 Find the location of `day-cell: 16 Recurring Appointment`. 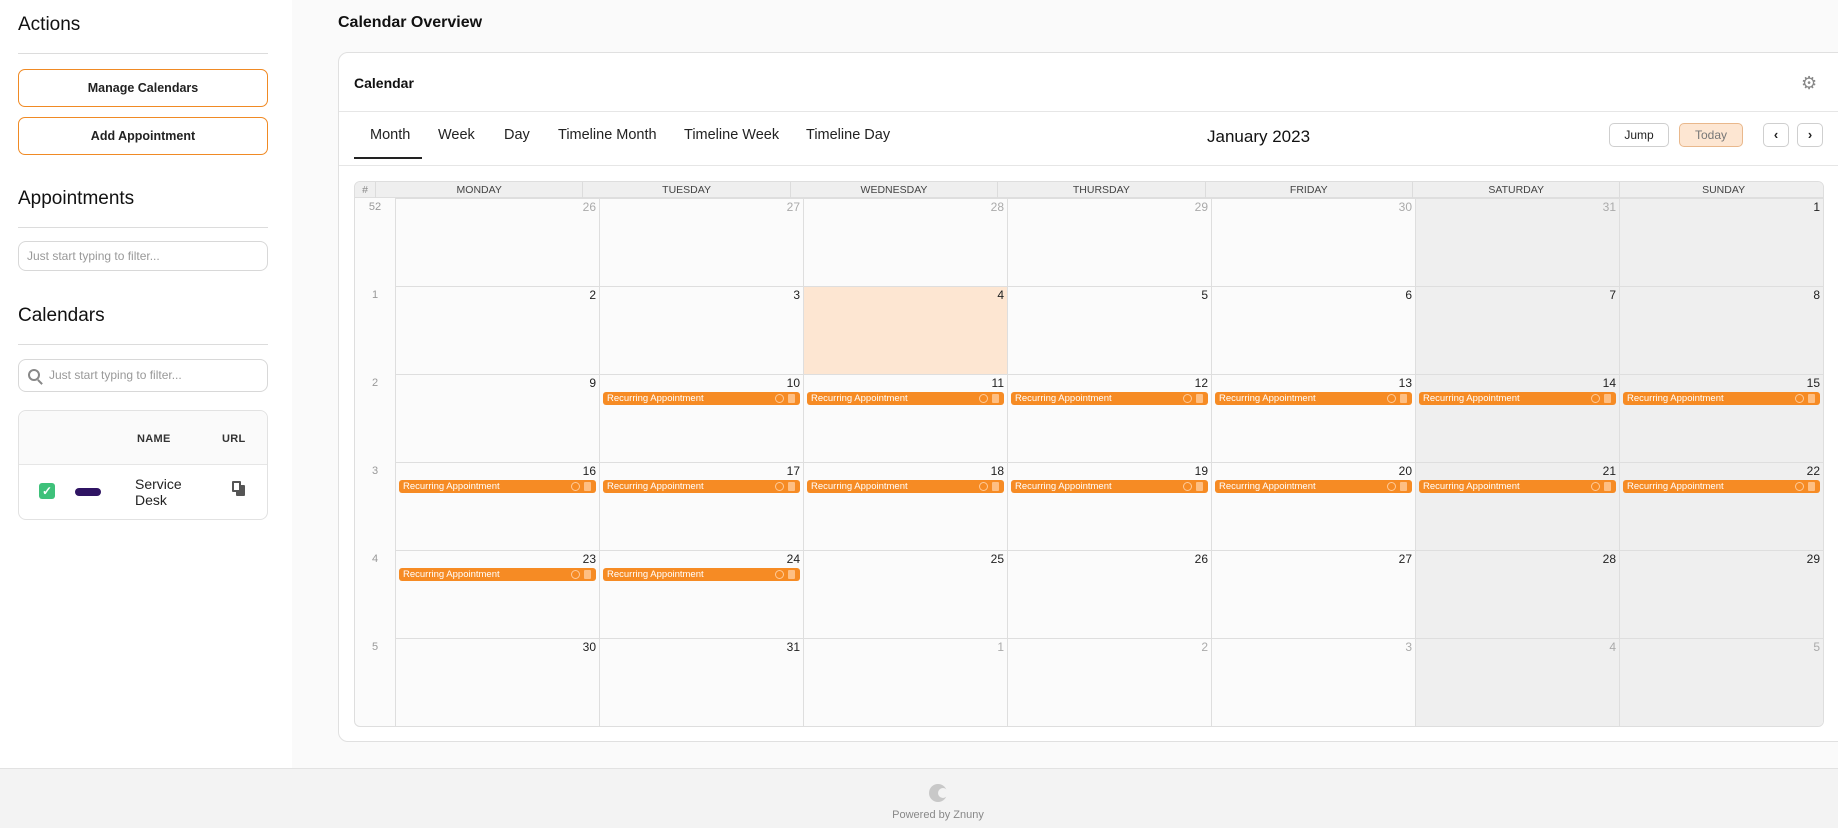

day-cell: 16 Recurring Appointment is located at coordinates (497, 506).